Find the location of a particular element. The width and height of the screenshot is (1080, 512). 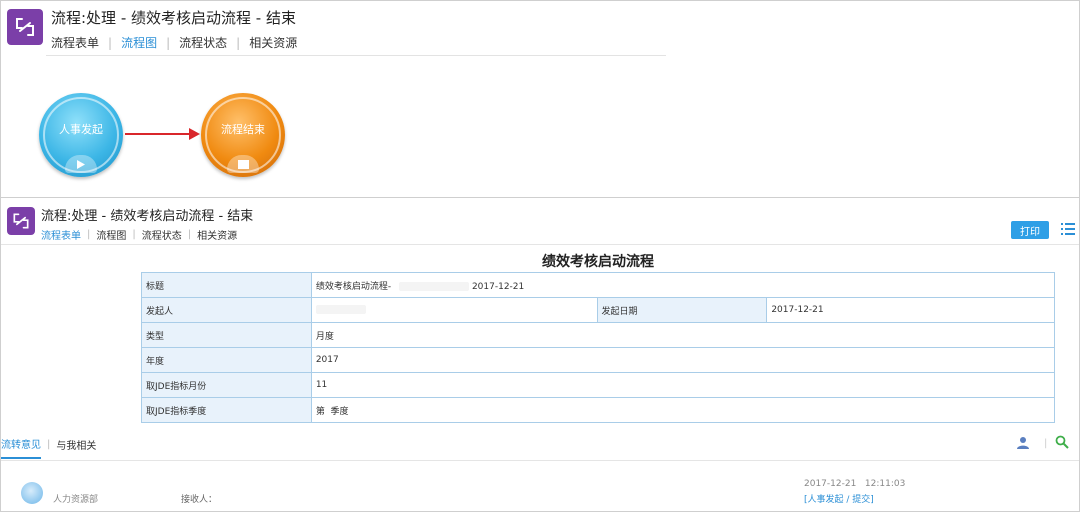

field-label: 取JDE指标月份 is located at coordinates (226, 385).